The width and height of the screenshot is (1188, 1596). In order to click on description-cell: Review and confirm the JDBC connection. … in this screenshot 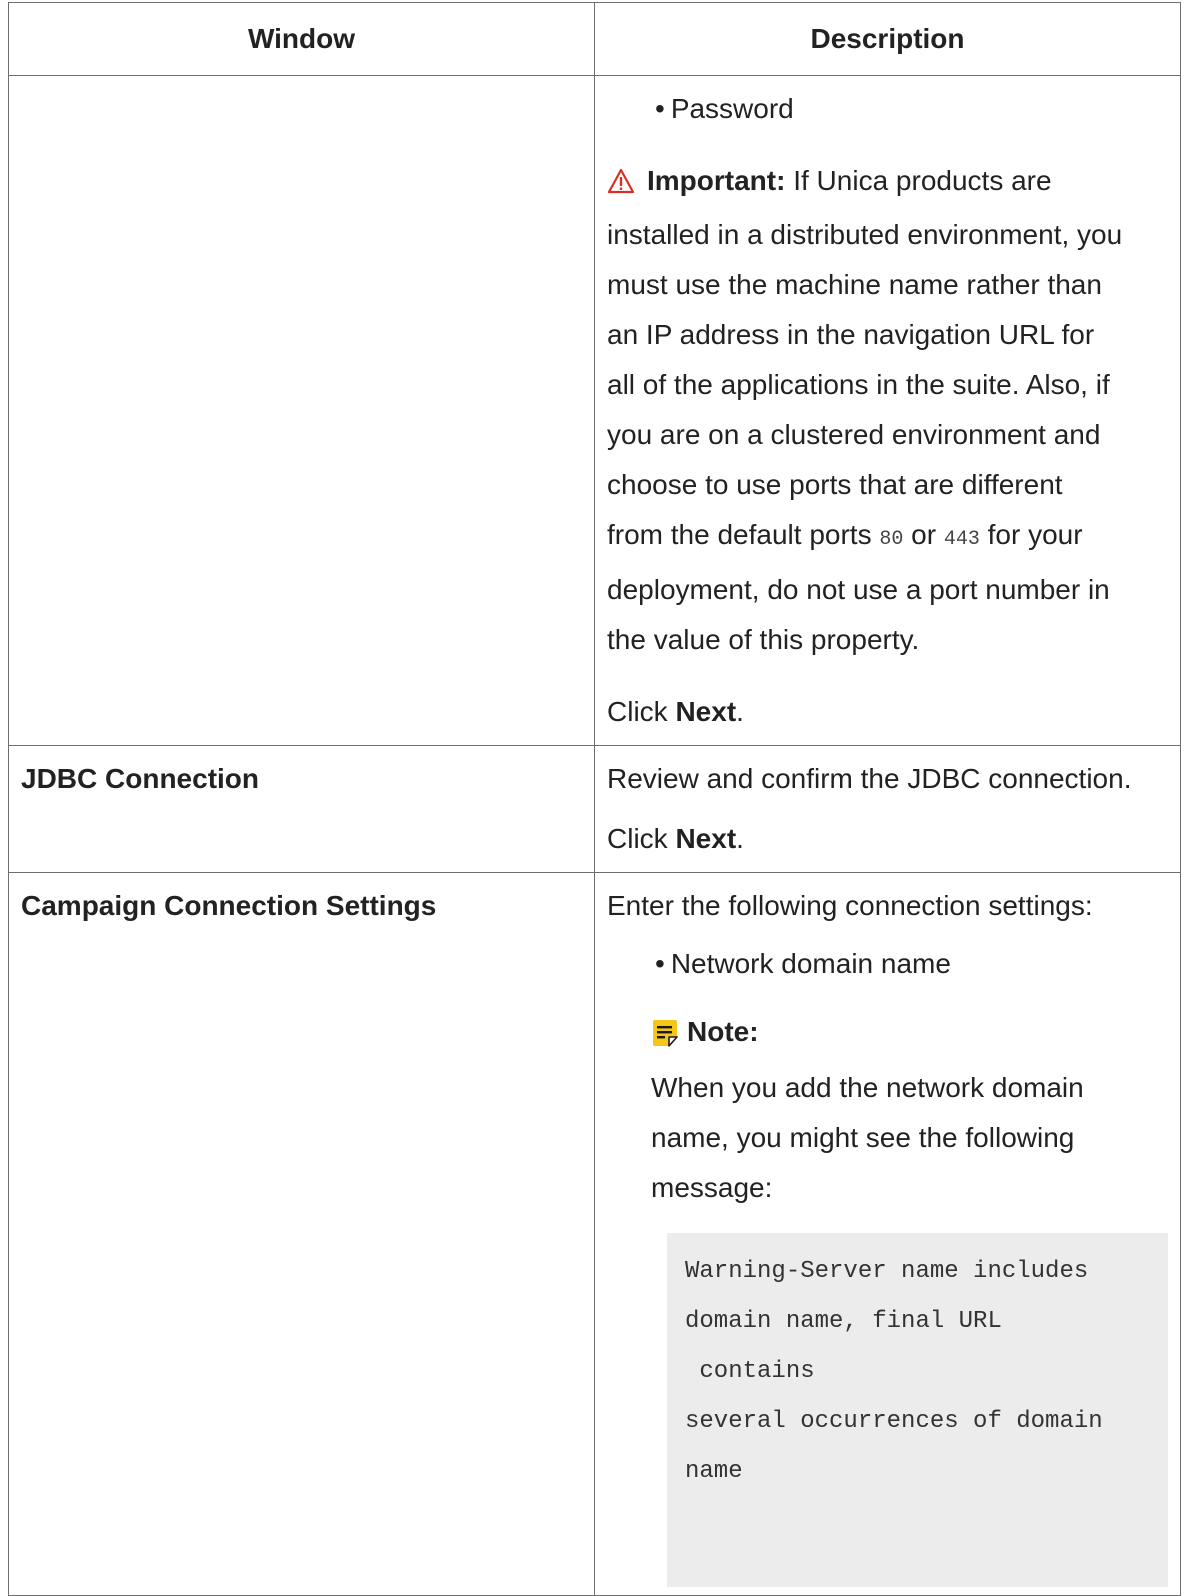, I will do `click(887, 809)`.